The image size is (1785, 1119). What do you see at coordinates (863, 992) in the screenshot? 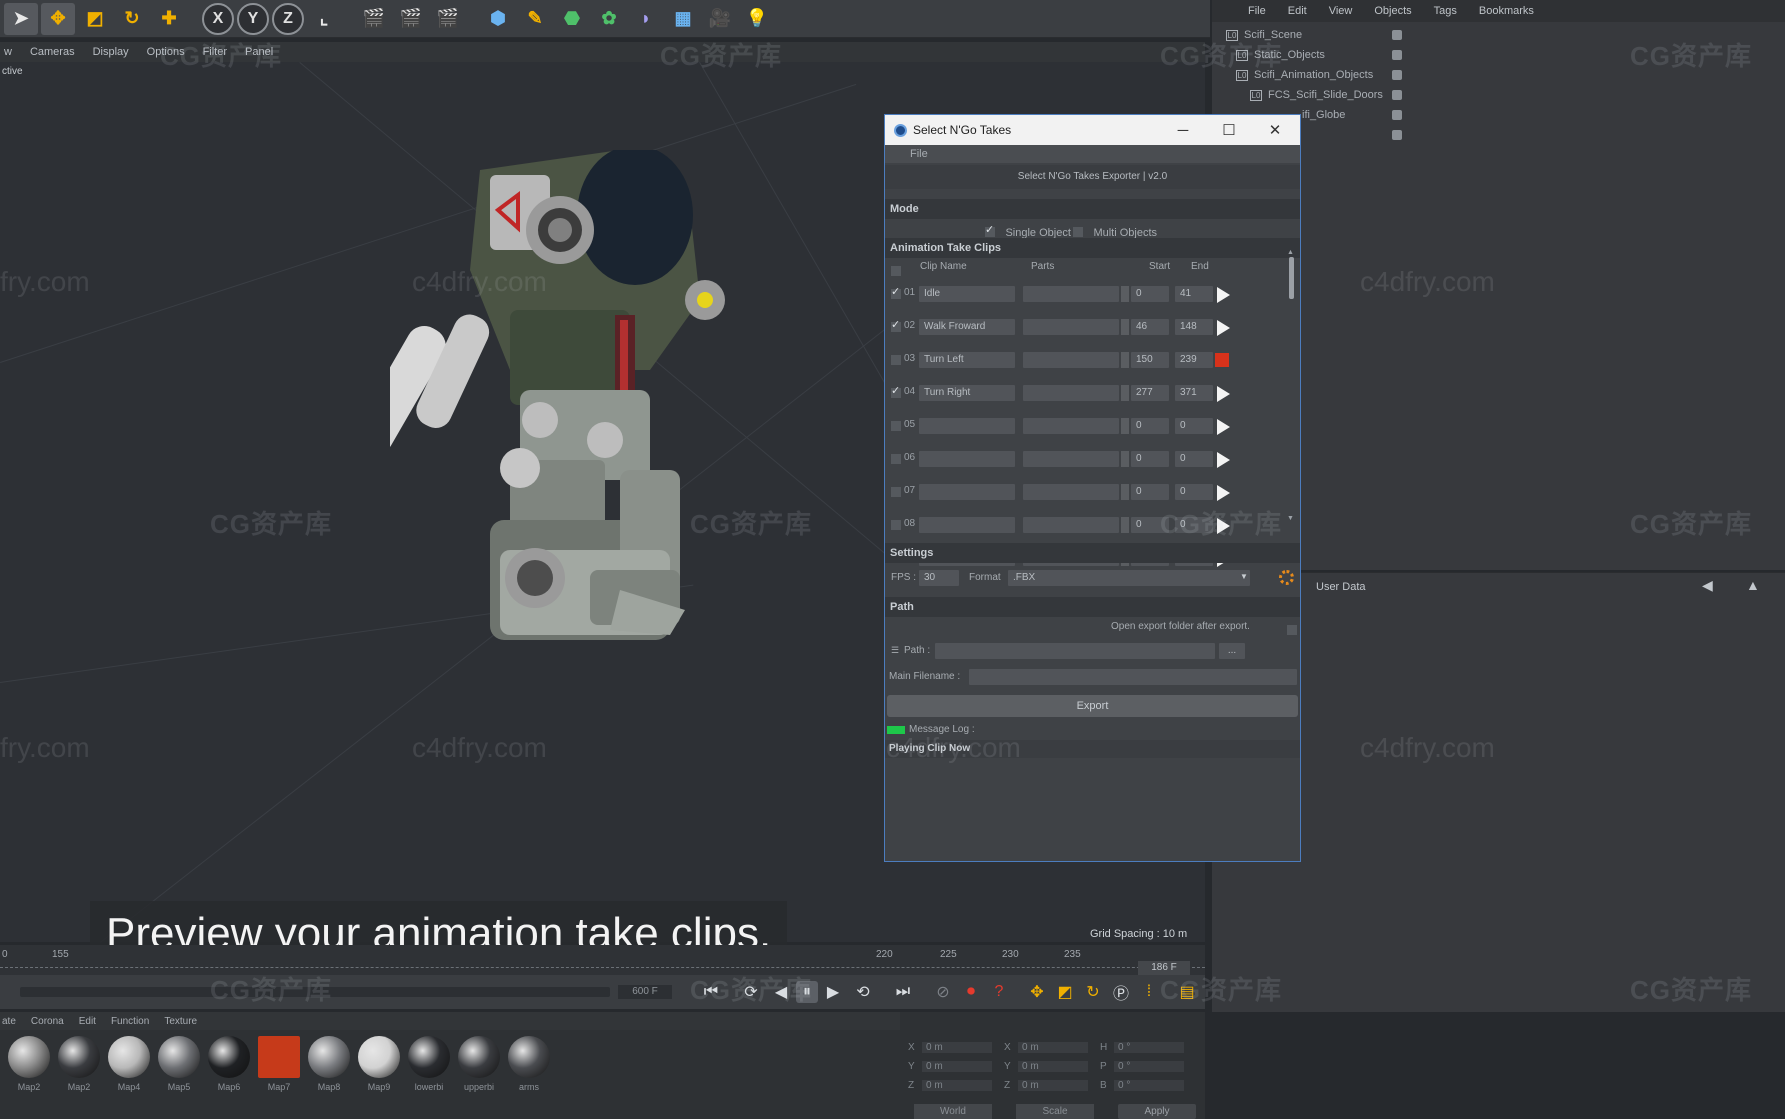
I see `repeat-icon: ⟲` at bounding box center [863, 992].